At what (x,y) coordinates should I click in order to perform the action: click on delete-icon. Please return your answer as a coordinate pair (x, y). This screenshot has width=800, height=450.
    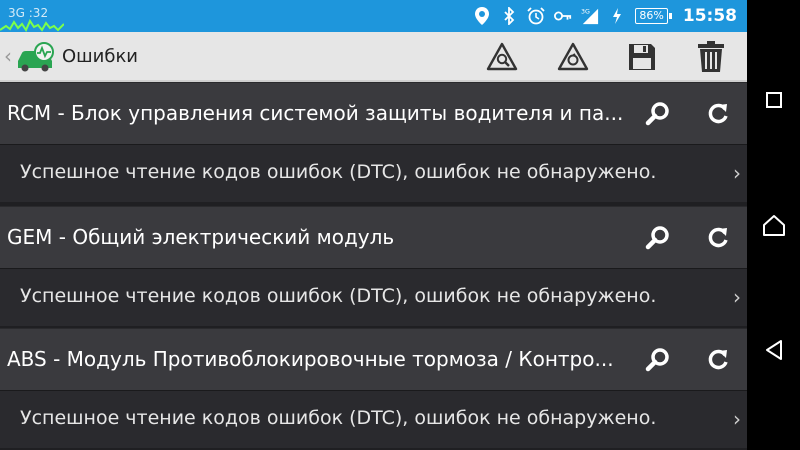
    Looking at the image, I should click on (711, 56).